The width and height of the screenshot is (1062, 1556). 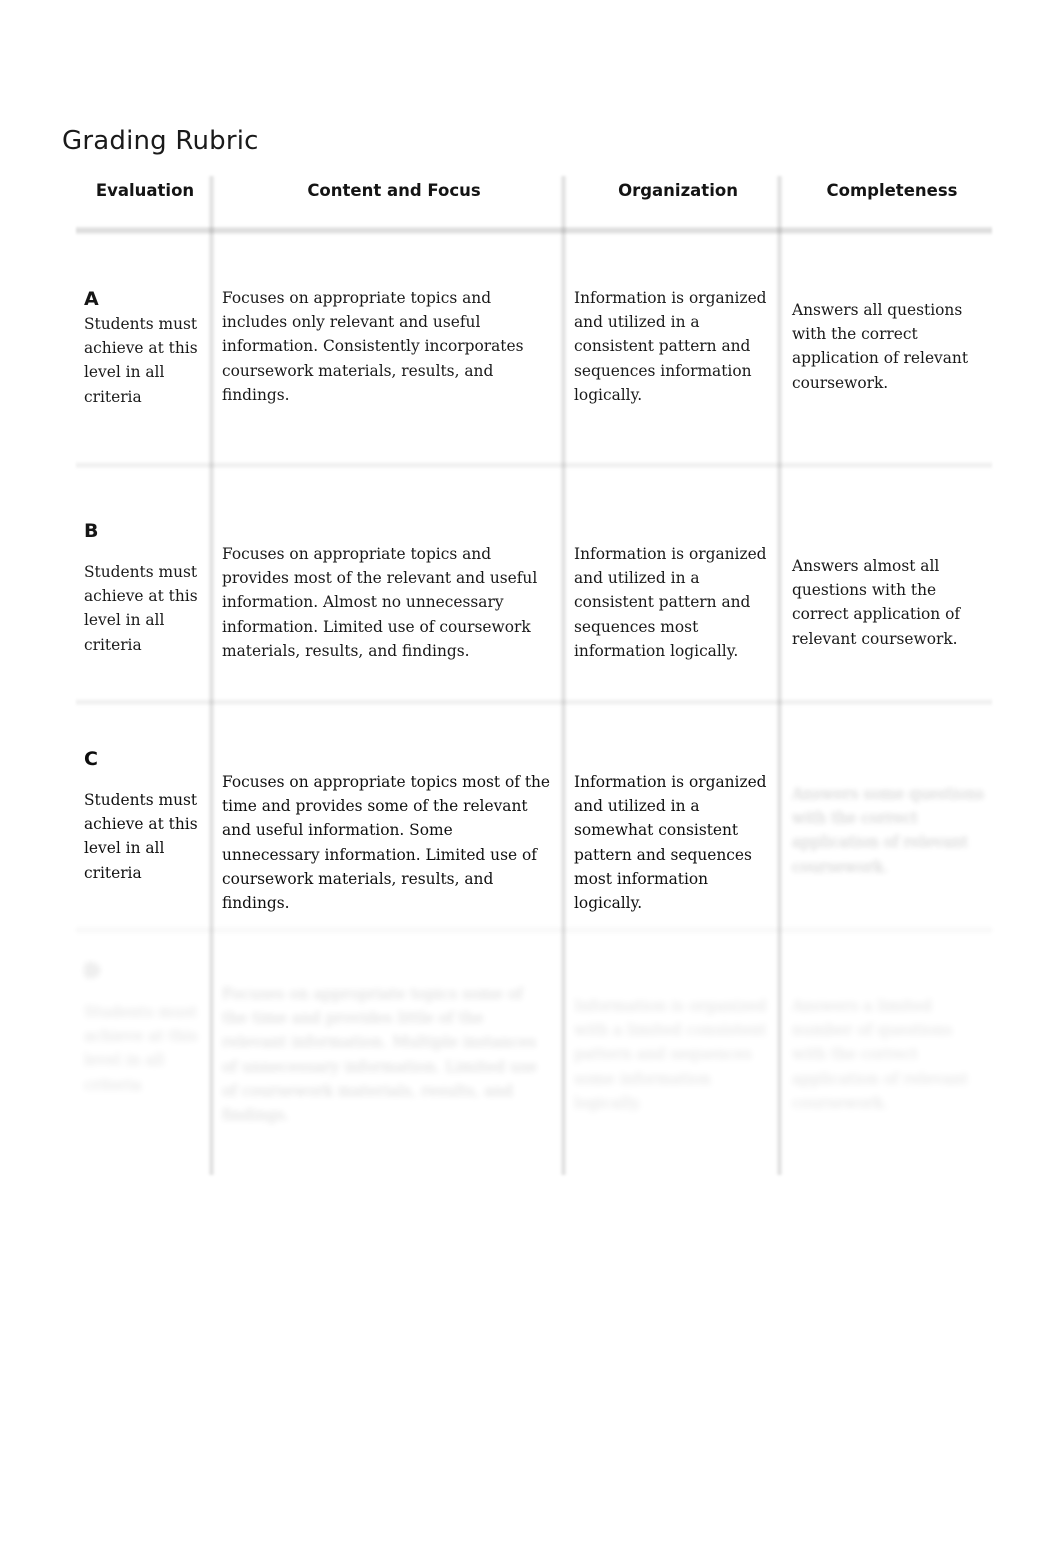 I want to click on grade-letter: C, so click(x=91, y=759).